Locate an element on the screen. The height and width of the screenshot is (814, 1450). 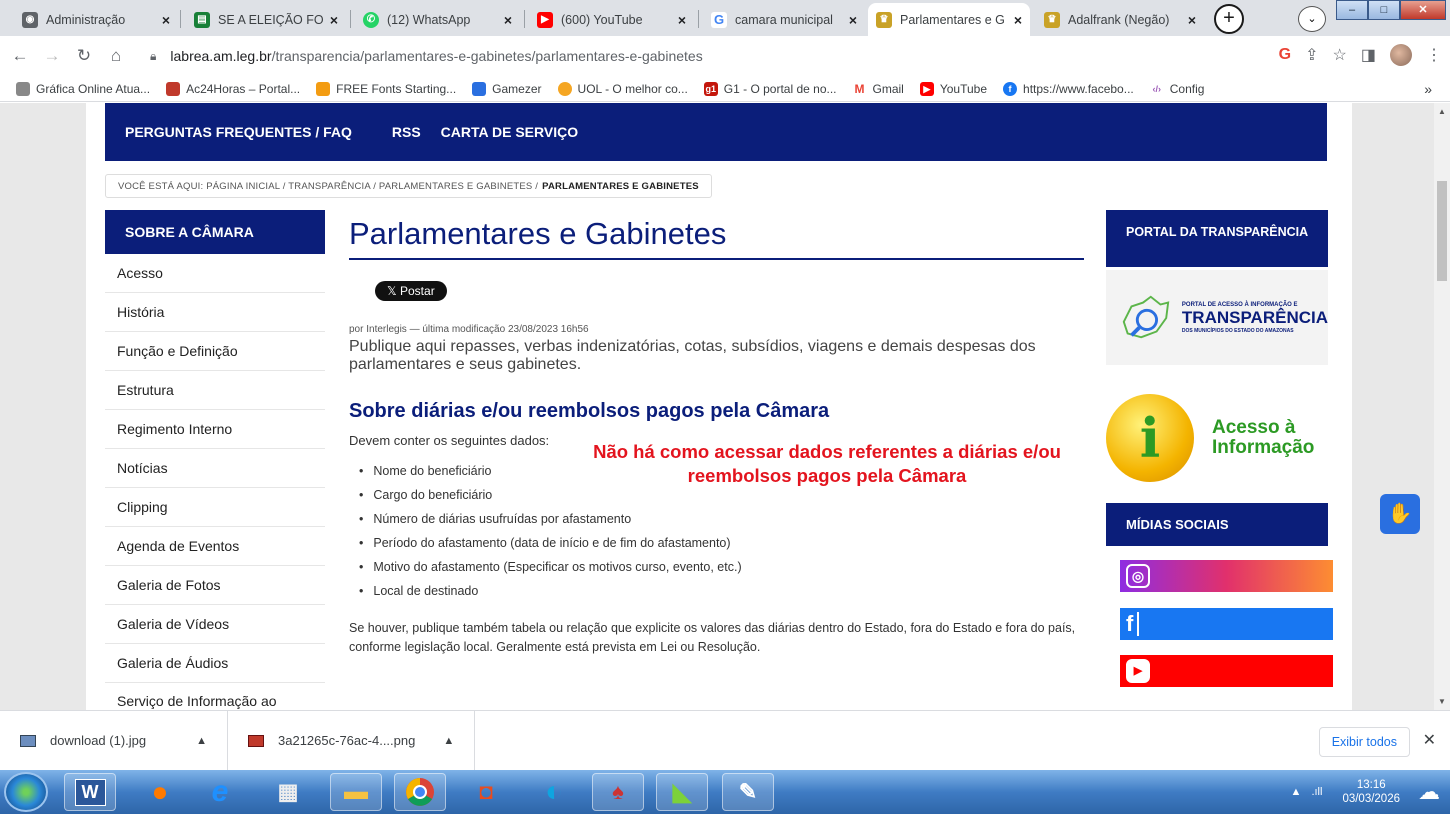
edge-icon: ◐ is located at coordinates (554, 792).